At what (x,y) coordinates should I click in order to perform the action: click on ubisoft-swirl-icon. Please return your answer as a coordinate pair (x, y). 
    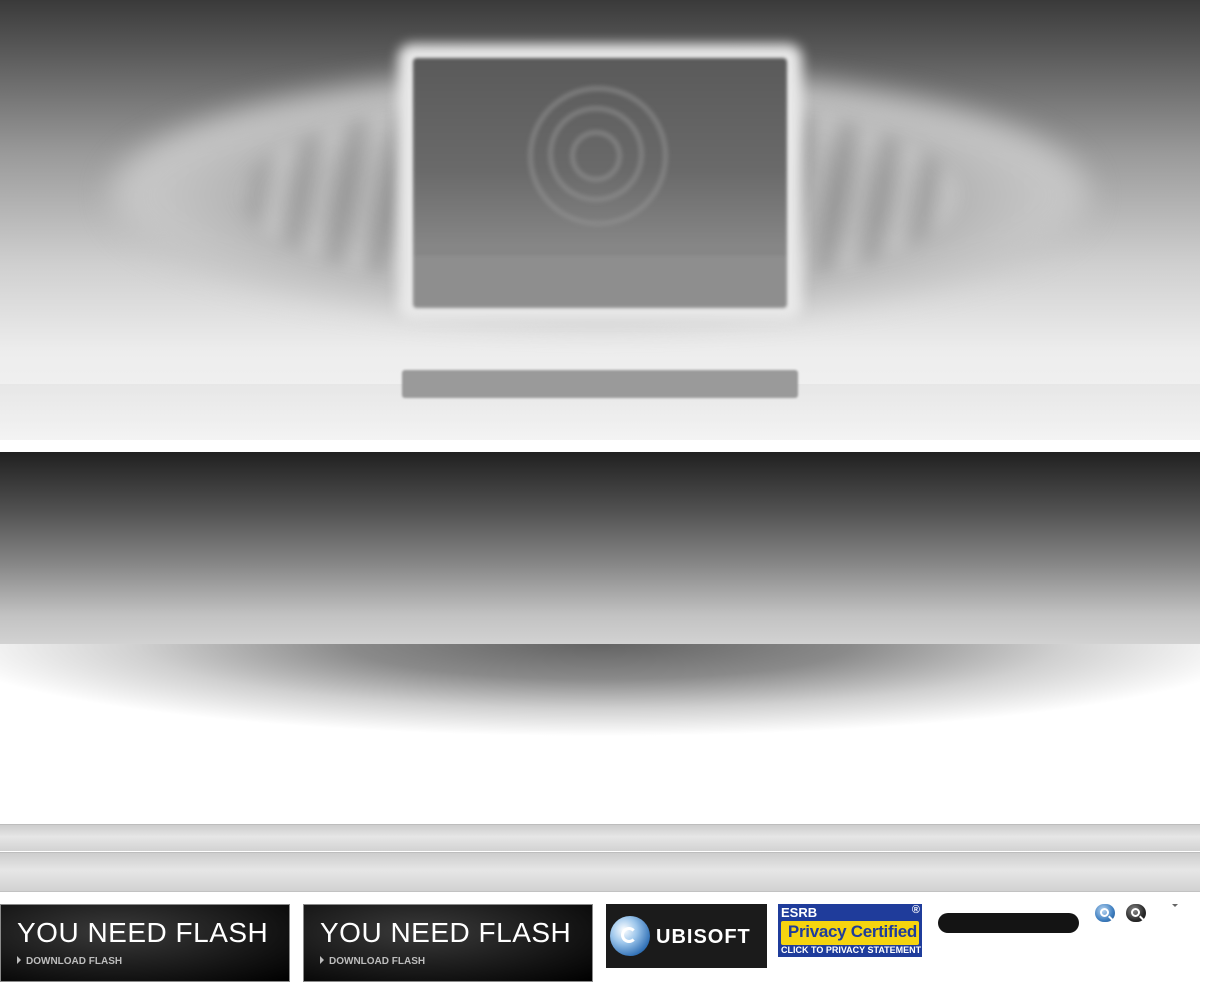
    Looking at the image, I should click on (630, 936).